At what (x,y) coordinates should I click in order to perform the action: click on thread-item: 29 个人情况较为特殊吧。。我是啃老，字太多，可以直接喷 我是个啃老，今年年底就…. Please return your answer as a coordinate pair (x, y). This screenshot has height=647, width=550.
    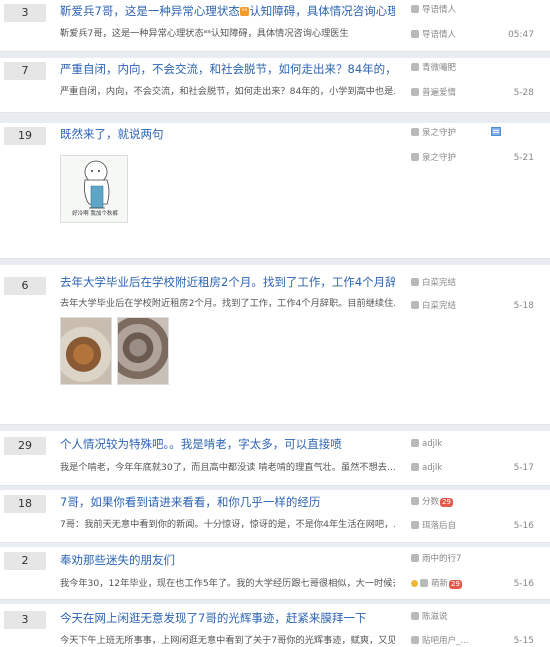
    Looking at the image, I should click on (275, 458).